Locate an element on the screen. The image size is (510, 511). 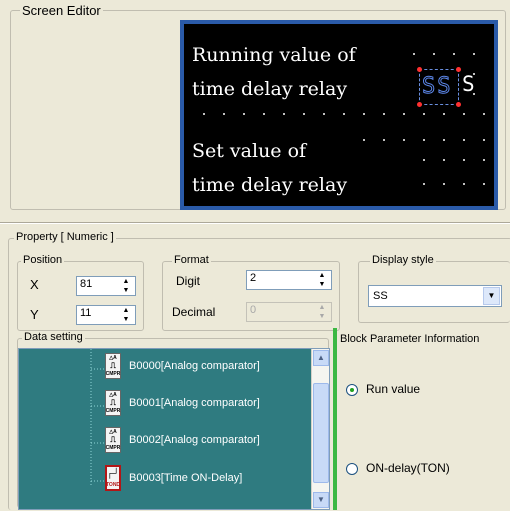
data-setting-title: Data setting is located at coordinates (53, 337).